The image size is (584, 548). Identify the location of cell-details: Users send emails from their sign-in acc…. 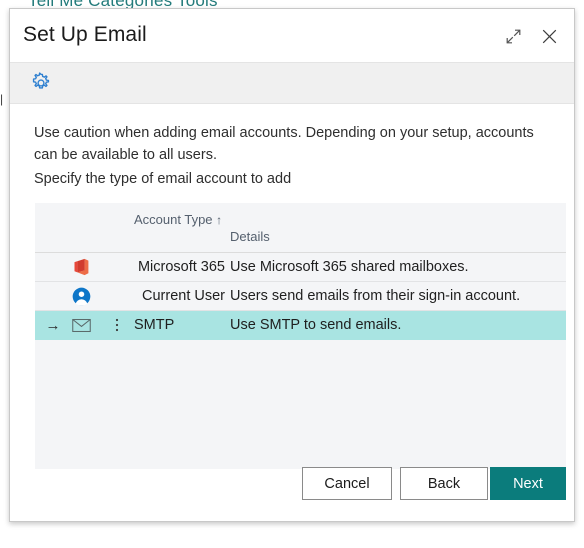
(375, 296).